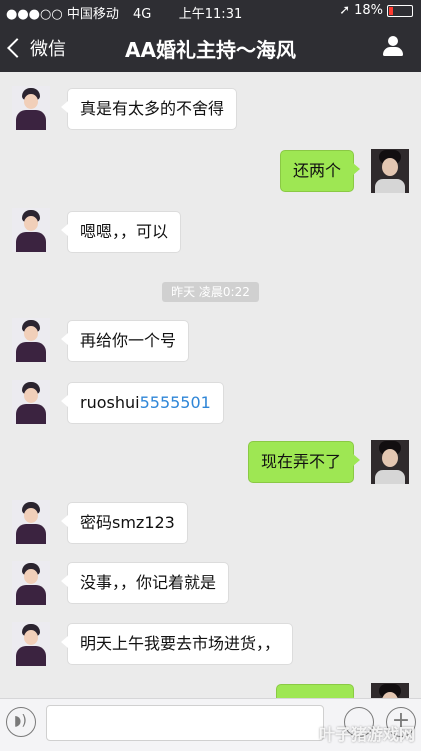 The image size is (421, 751). I want to click on status-right: ➚ 18%, so click(376, 10).